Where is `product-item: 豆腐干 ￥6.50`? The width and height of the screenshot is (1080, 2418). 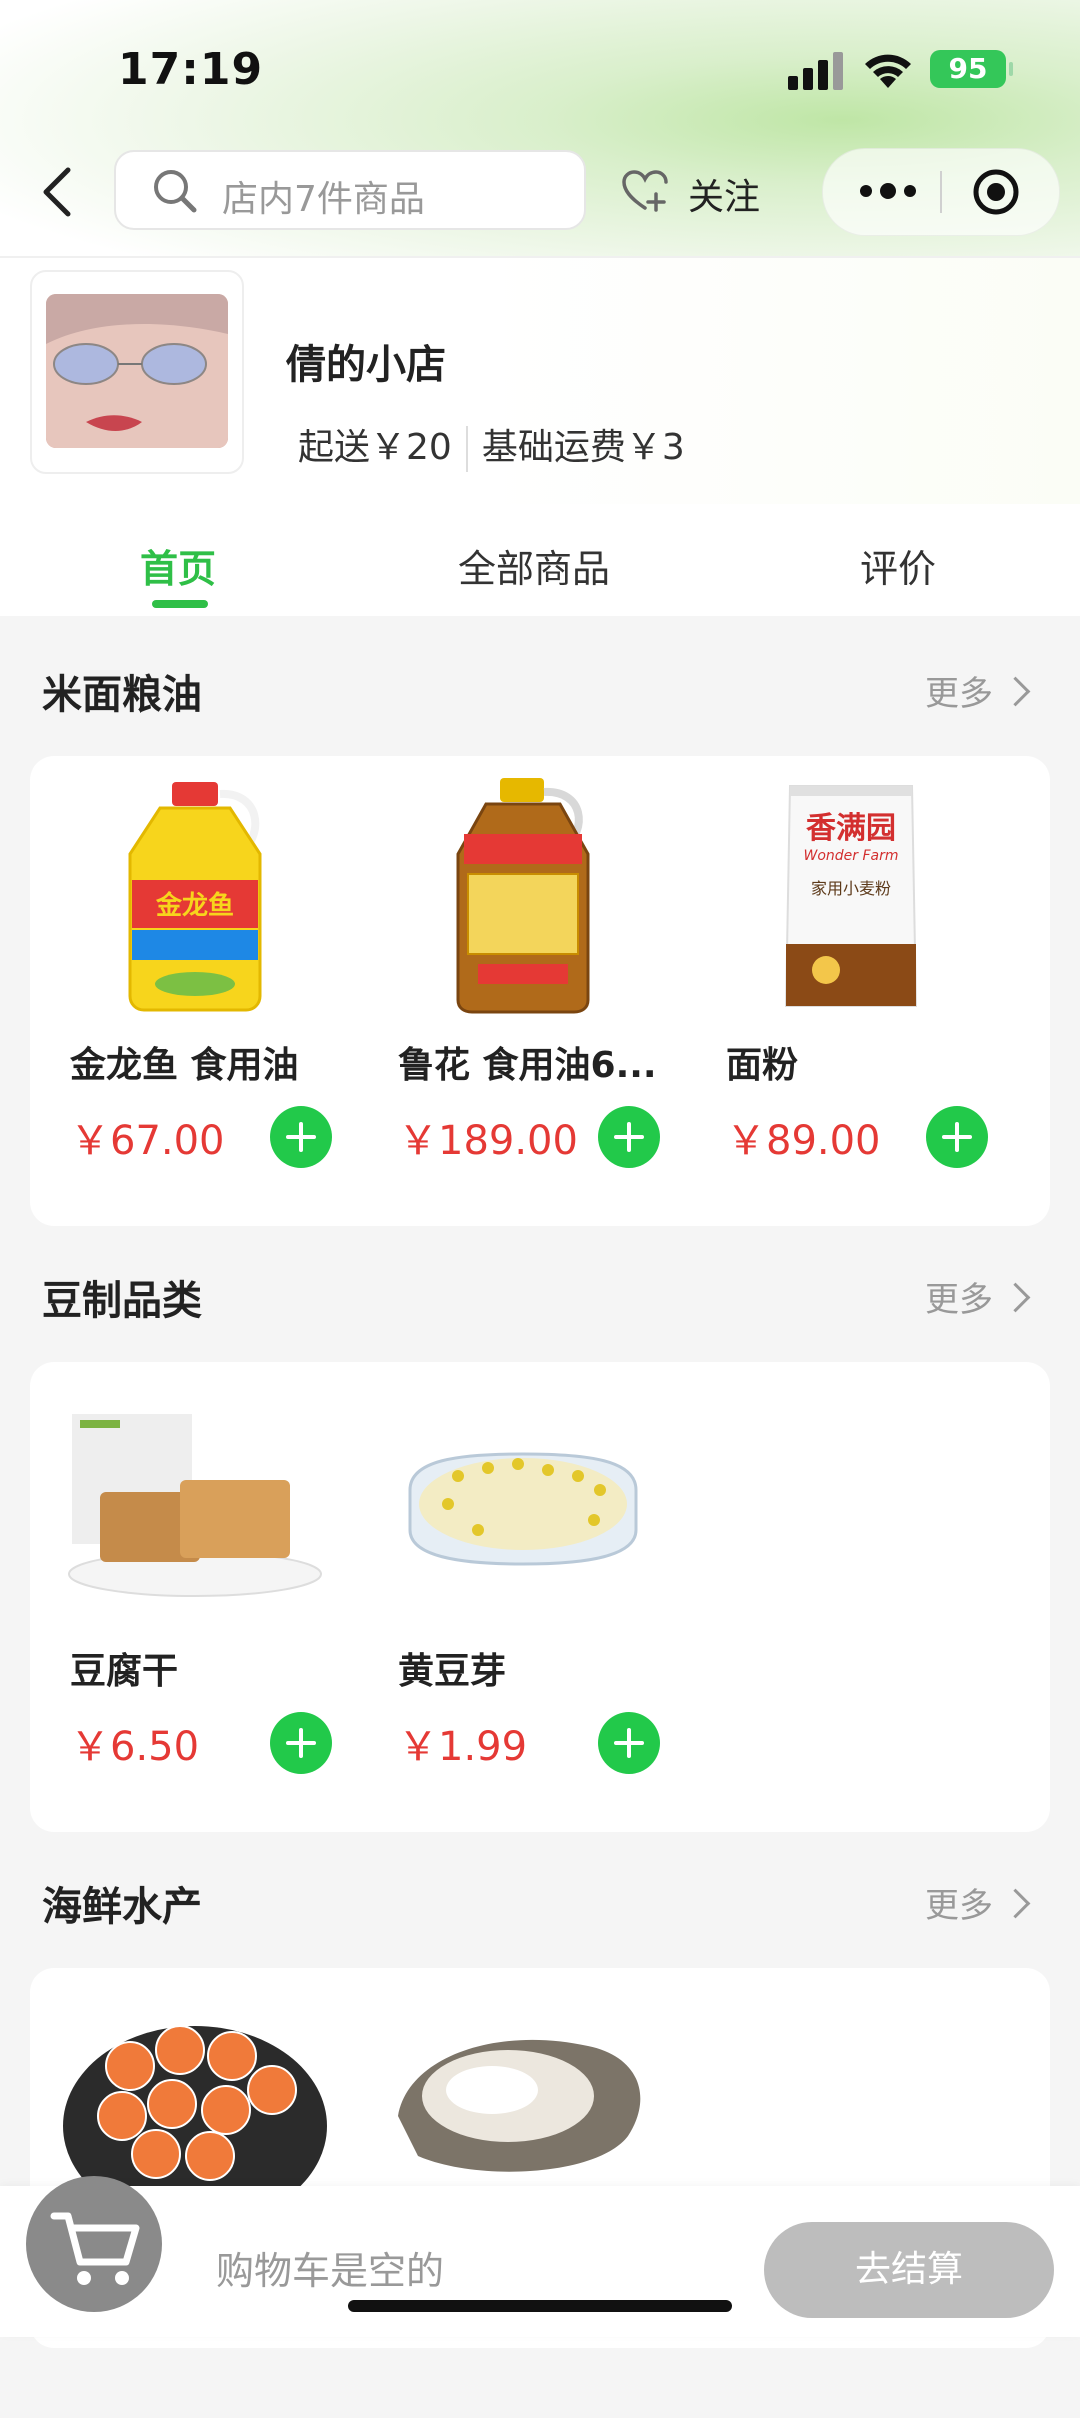
product-item: 豆腐干 ￥6.50 is located at coordinates (181, 1587).